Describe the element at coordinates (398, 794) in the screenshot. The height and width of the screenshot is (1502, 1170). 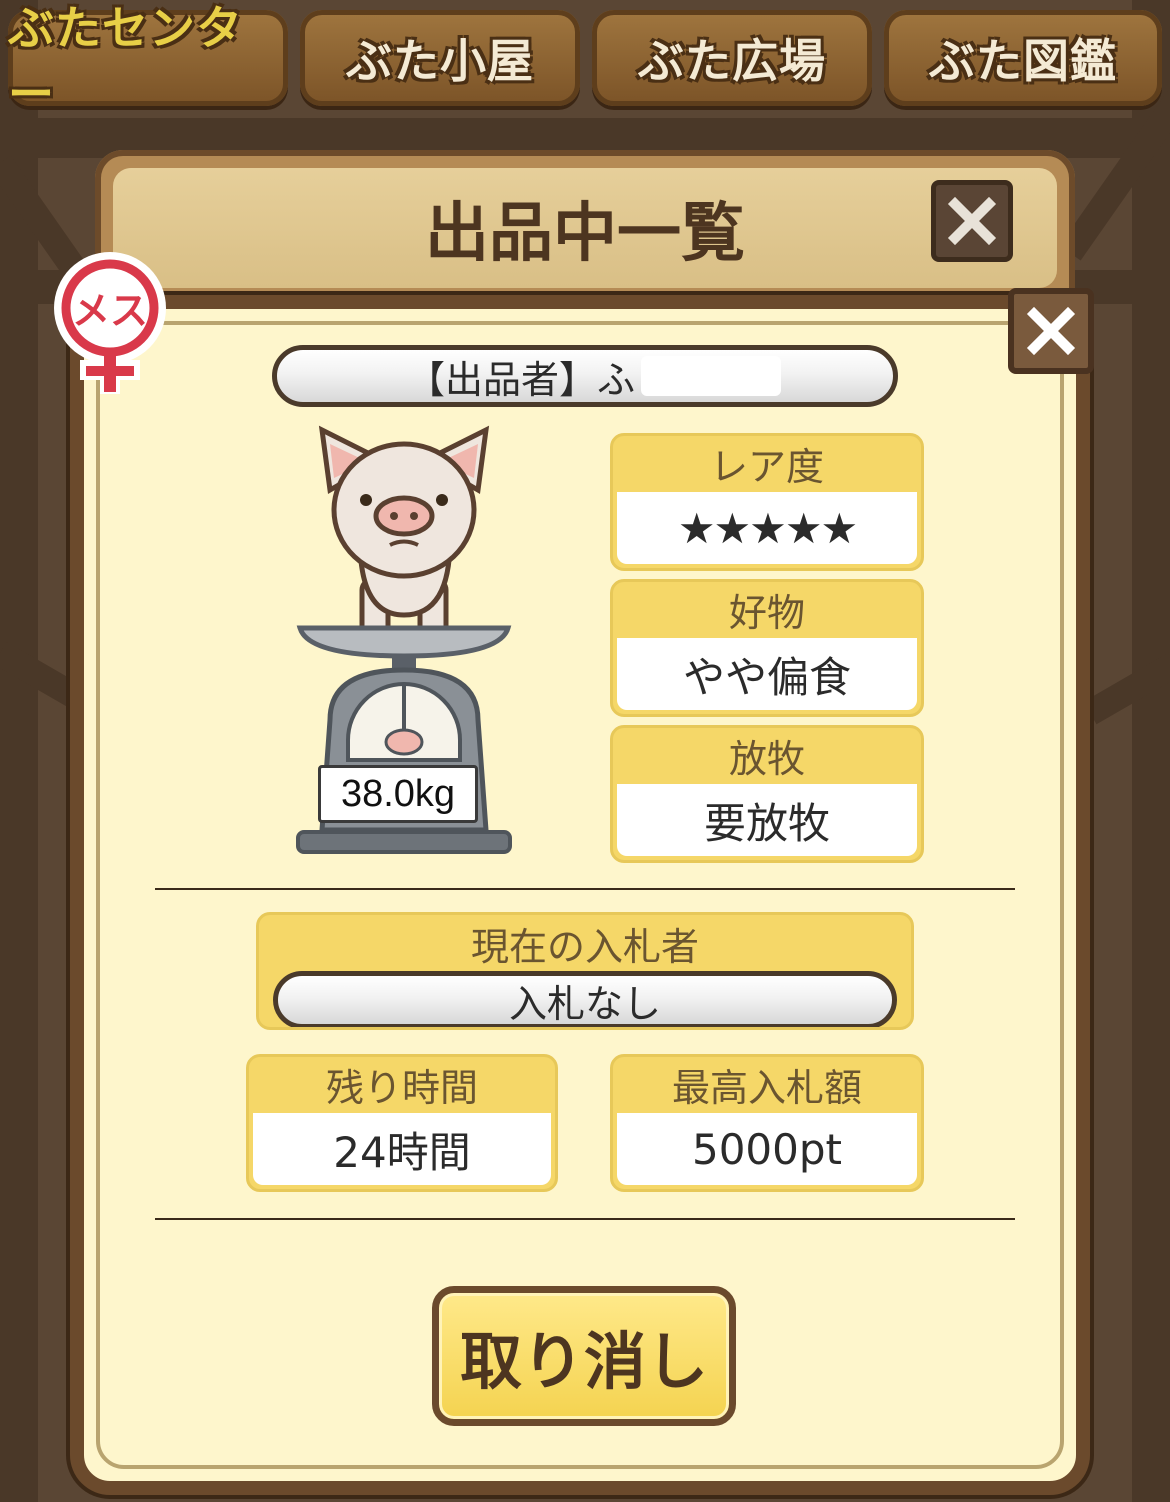
I see `weight-display: 38.0kg` at that location.